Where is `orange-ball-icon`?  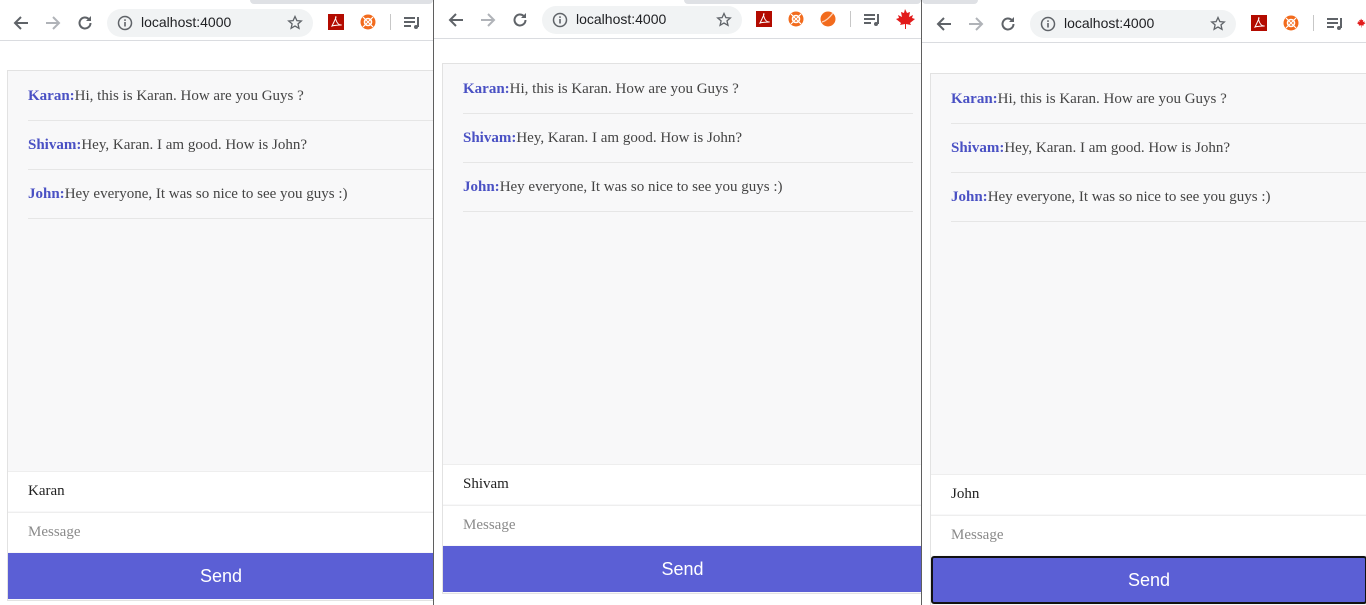 orange-ball-icon is located at coordinates (828, 19).